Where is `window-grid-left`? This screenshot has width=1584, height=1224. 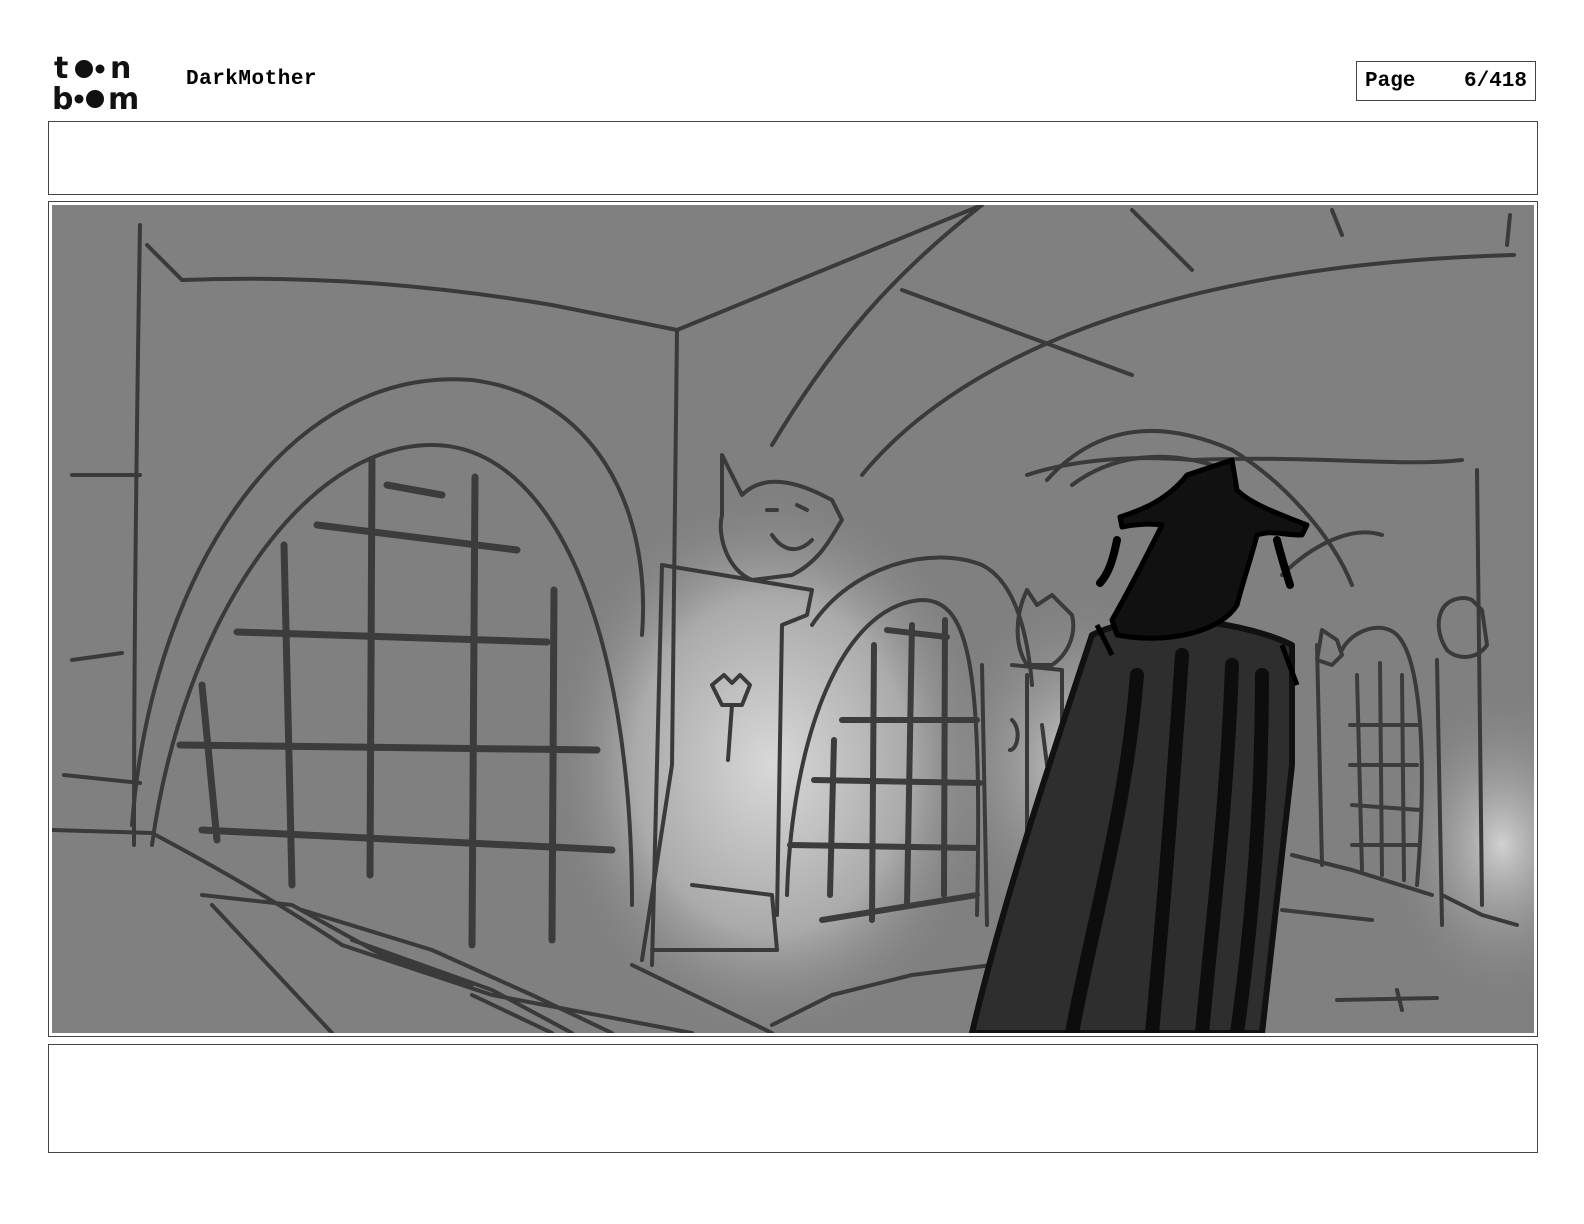 window-grid-left is located at coordinates (396, 702).